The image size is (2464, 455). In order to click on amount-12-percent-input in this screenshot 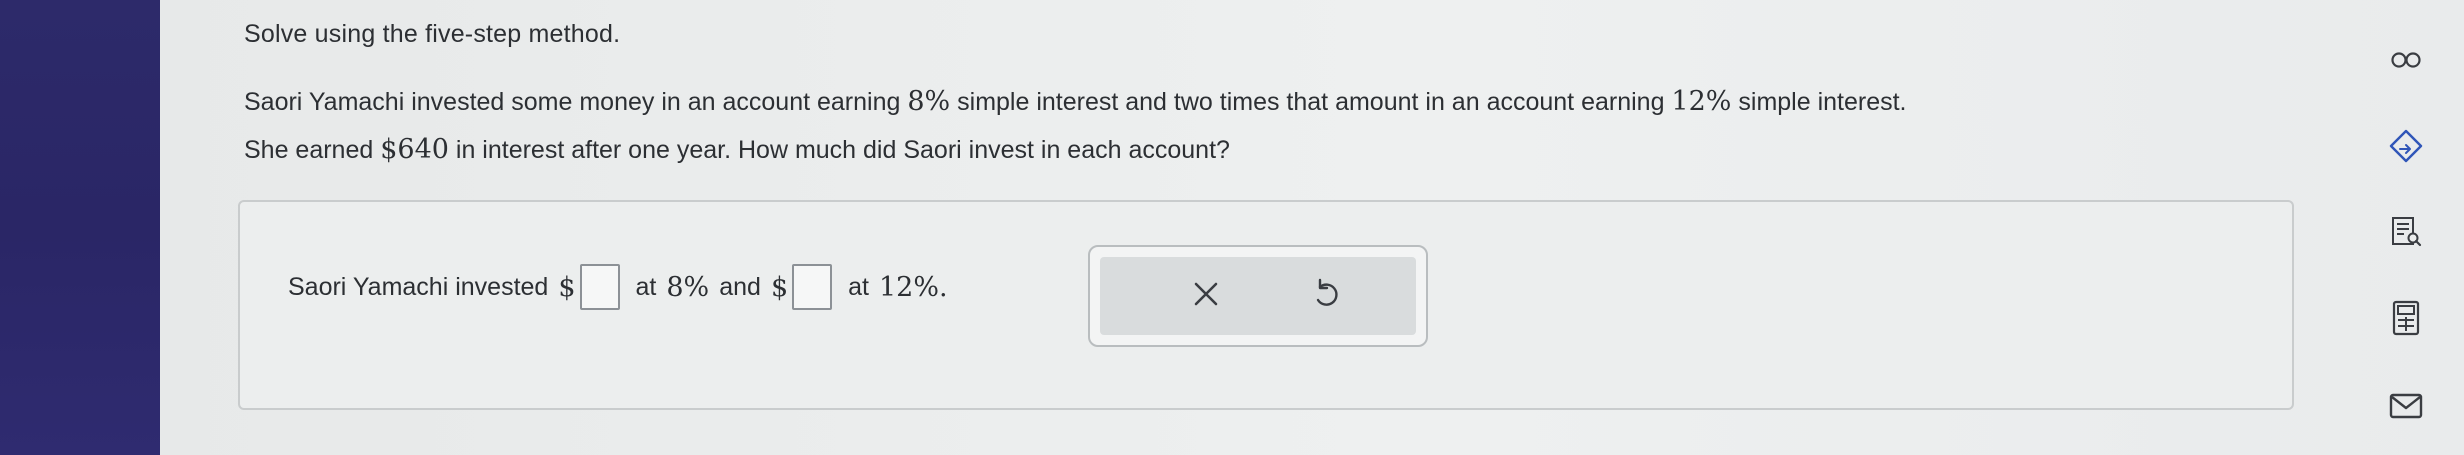, I will do `click(812, 287)`.